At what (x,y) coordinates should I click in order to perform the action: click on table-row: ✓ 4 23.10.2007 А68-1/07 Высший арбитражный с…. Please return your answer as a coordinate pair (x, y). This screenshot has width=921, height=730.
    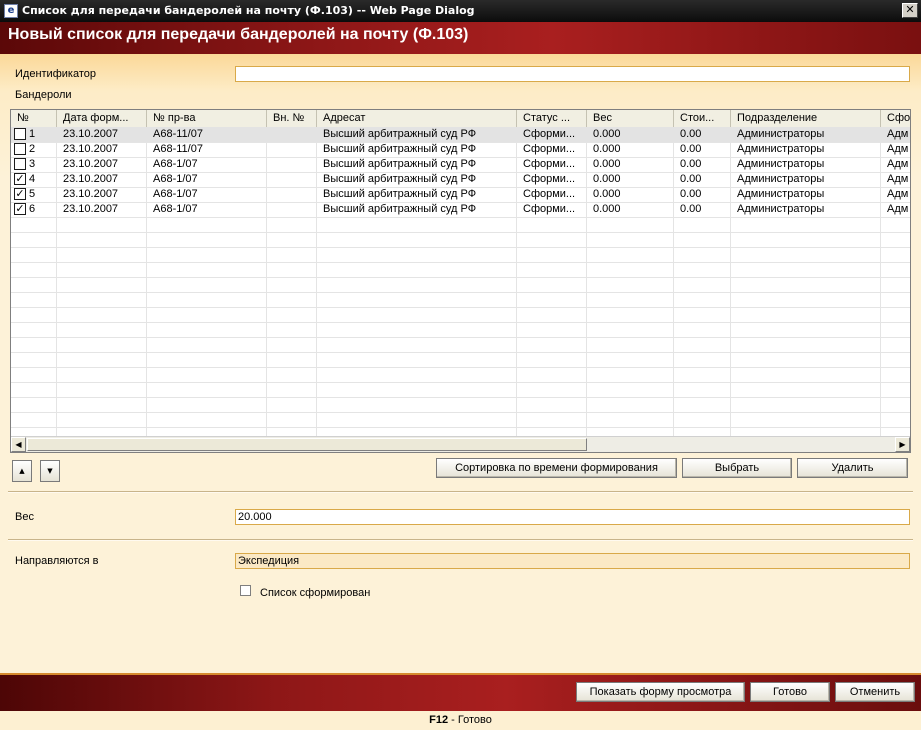
    Looking at the image, I should click on (460, 179).